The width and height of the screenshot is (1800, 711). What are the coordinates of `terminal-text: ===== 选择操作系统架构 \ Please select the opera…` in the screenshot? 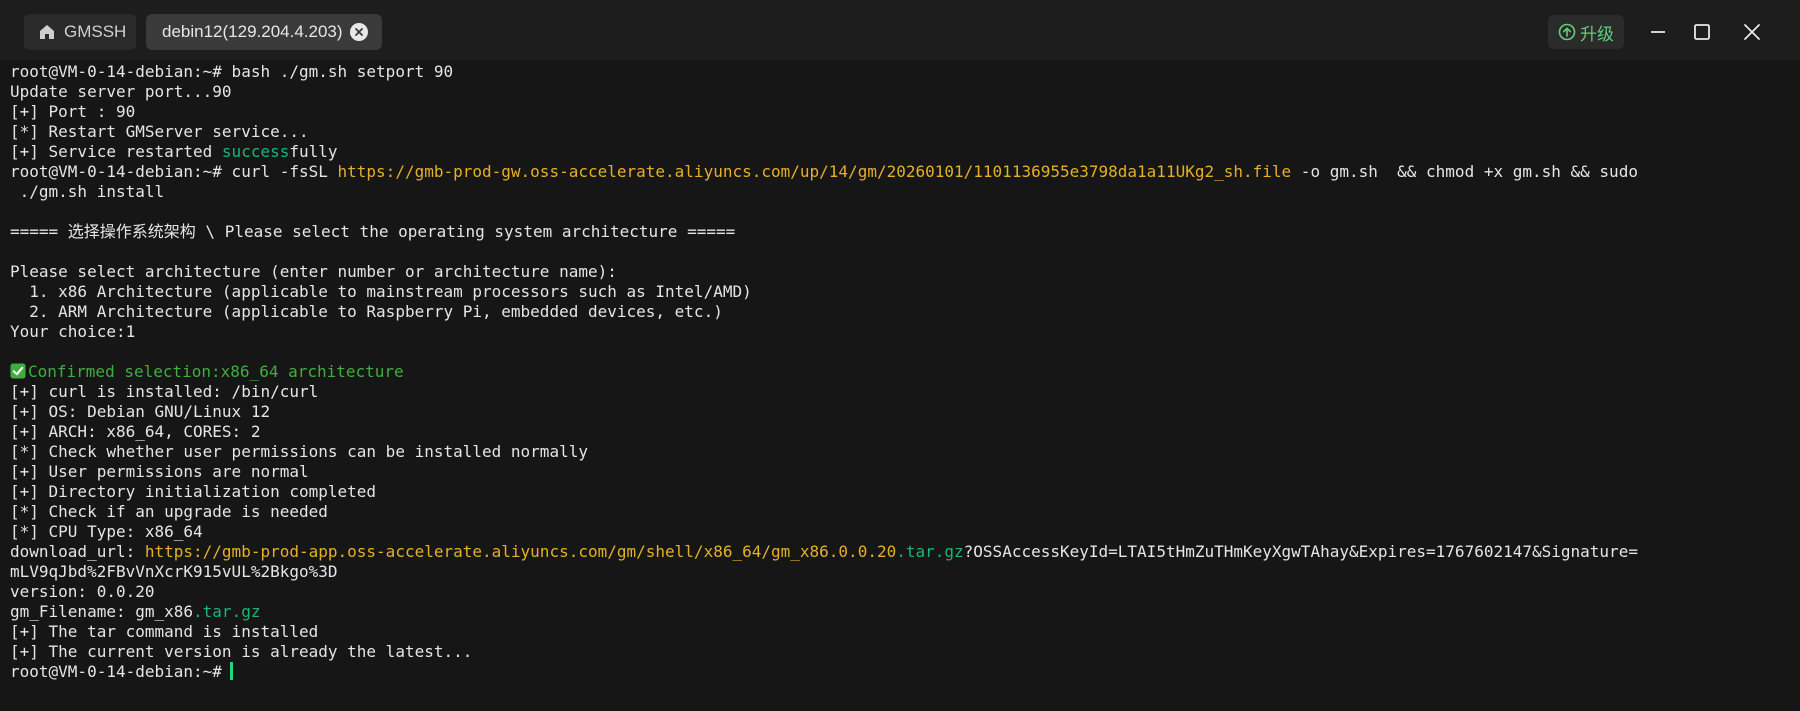 It's located at (373, 231).